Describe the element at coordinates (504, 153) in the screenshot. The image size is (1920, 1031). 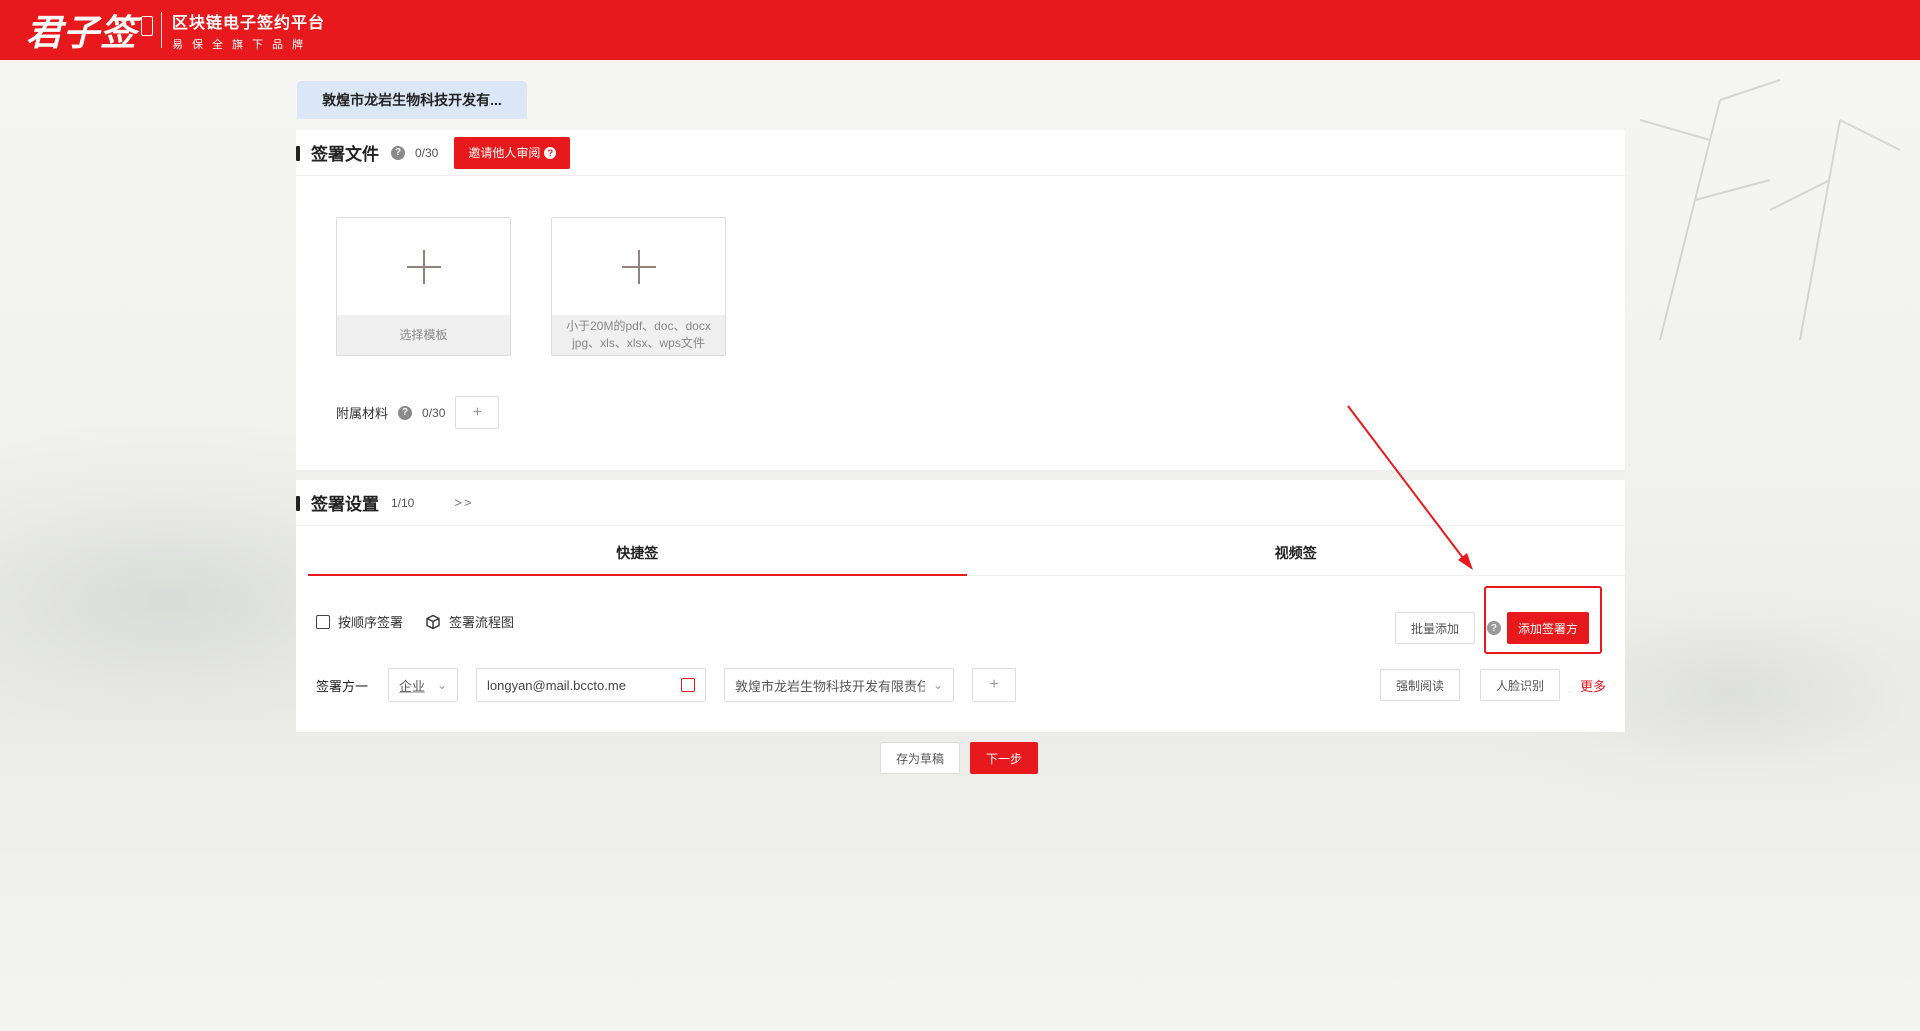
I see `invite-review-label: 邀请他人审阅` at that location.